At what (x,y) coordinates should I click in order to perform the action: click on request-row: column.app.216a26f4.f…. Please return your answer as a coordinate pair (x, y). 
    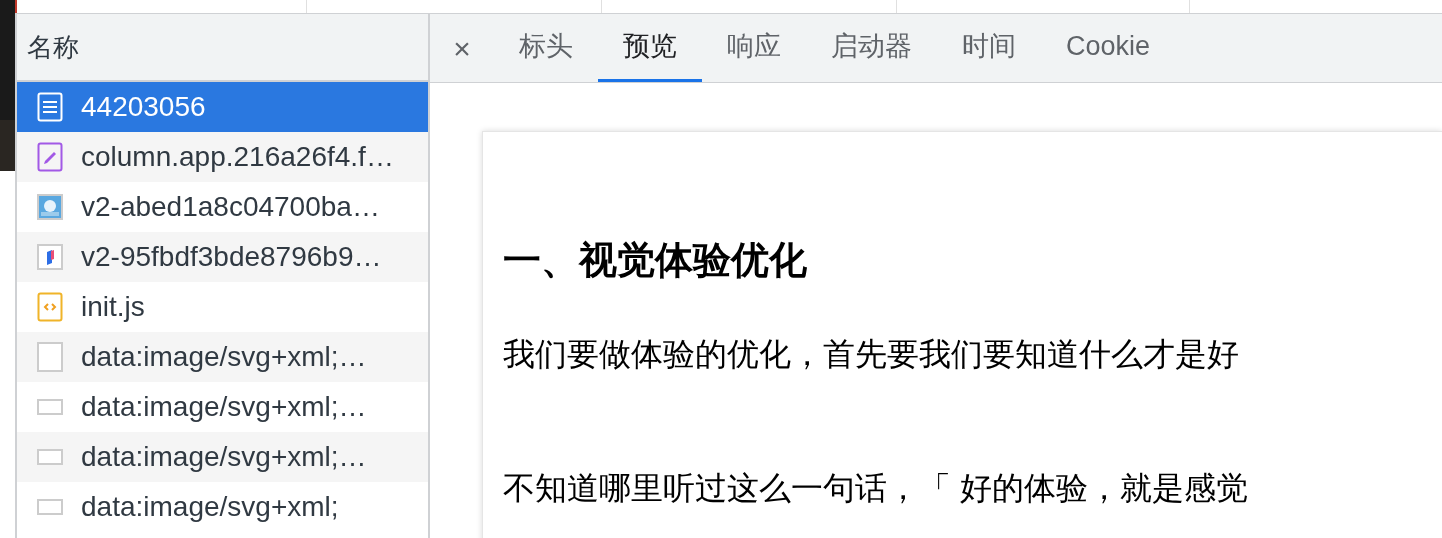
    Looking at the image, I should click on (222, 157).